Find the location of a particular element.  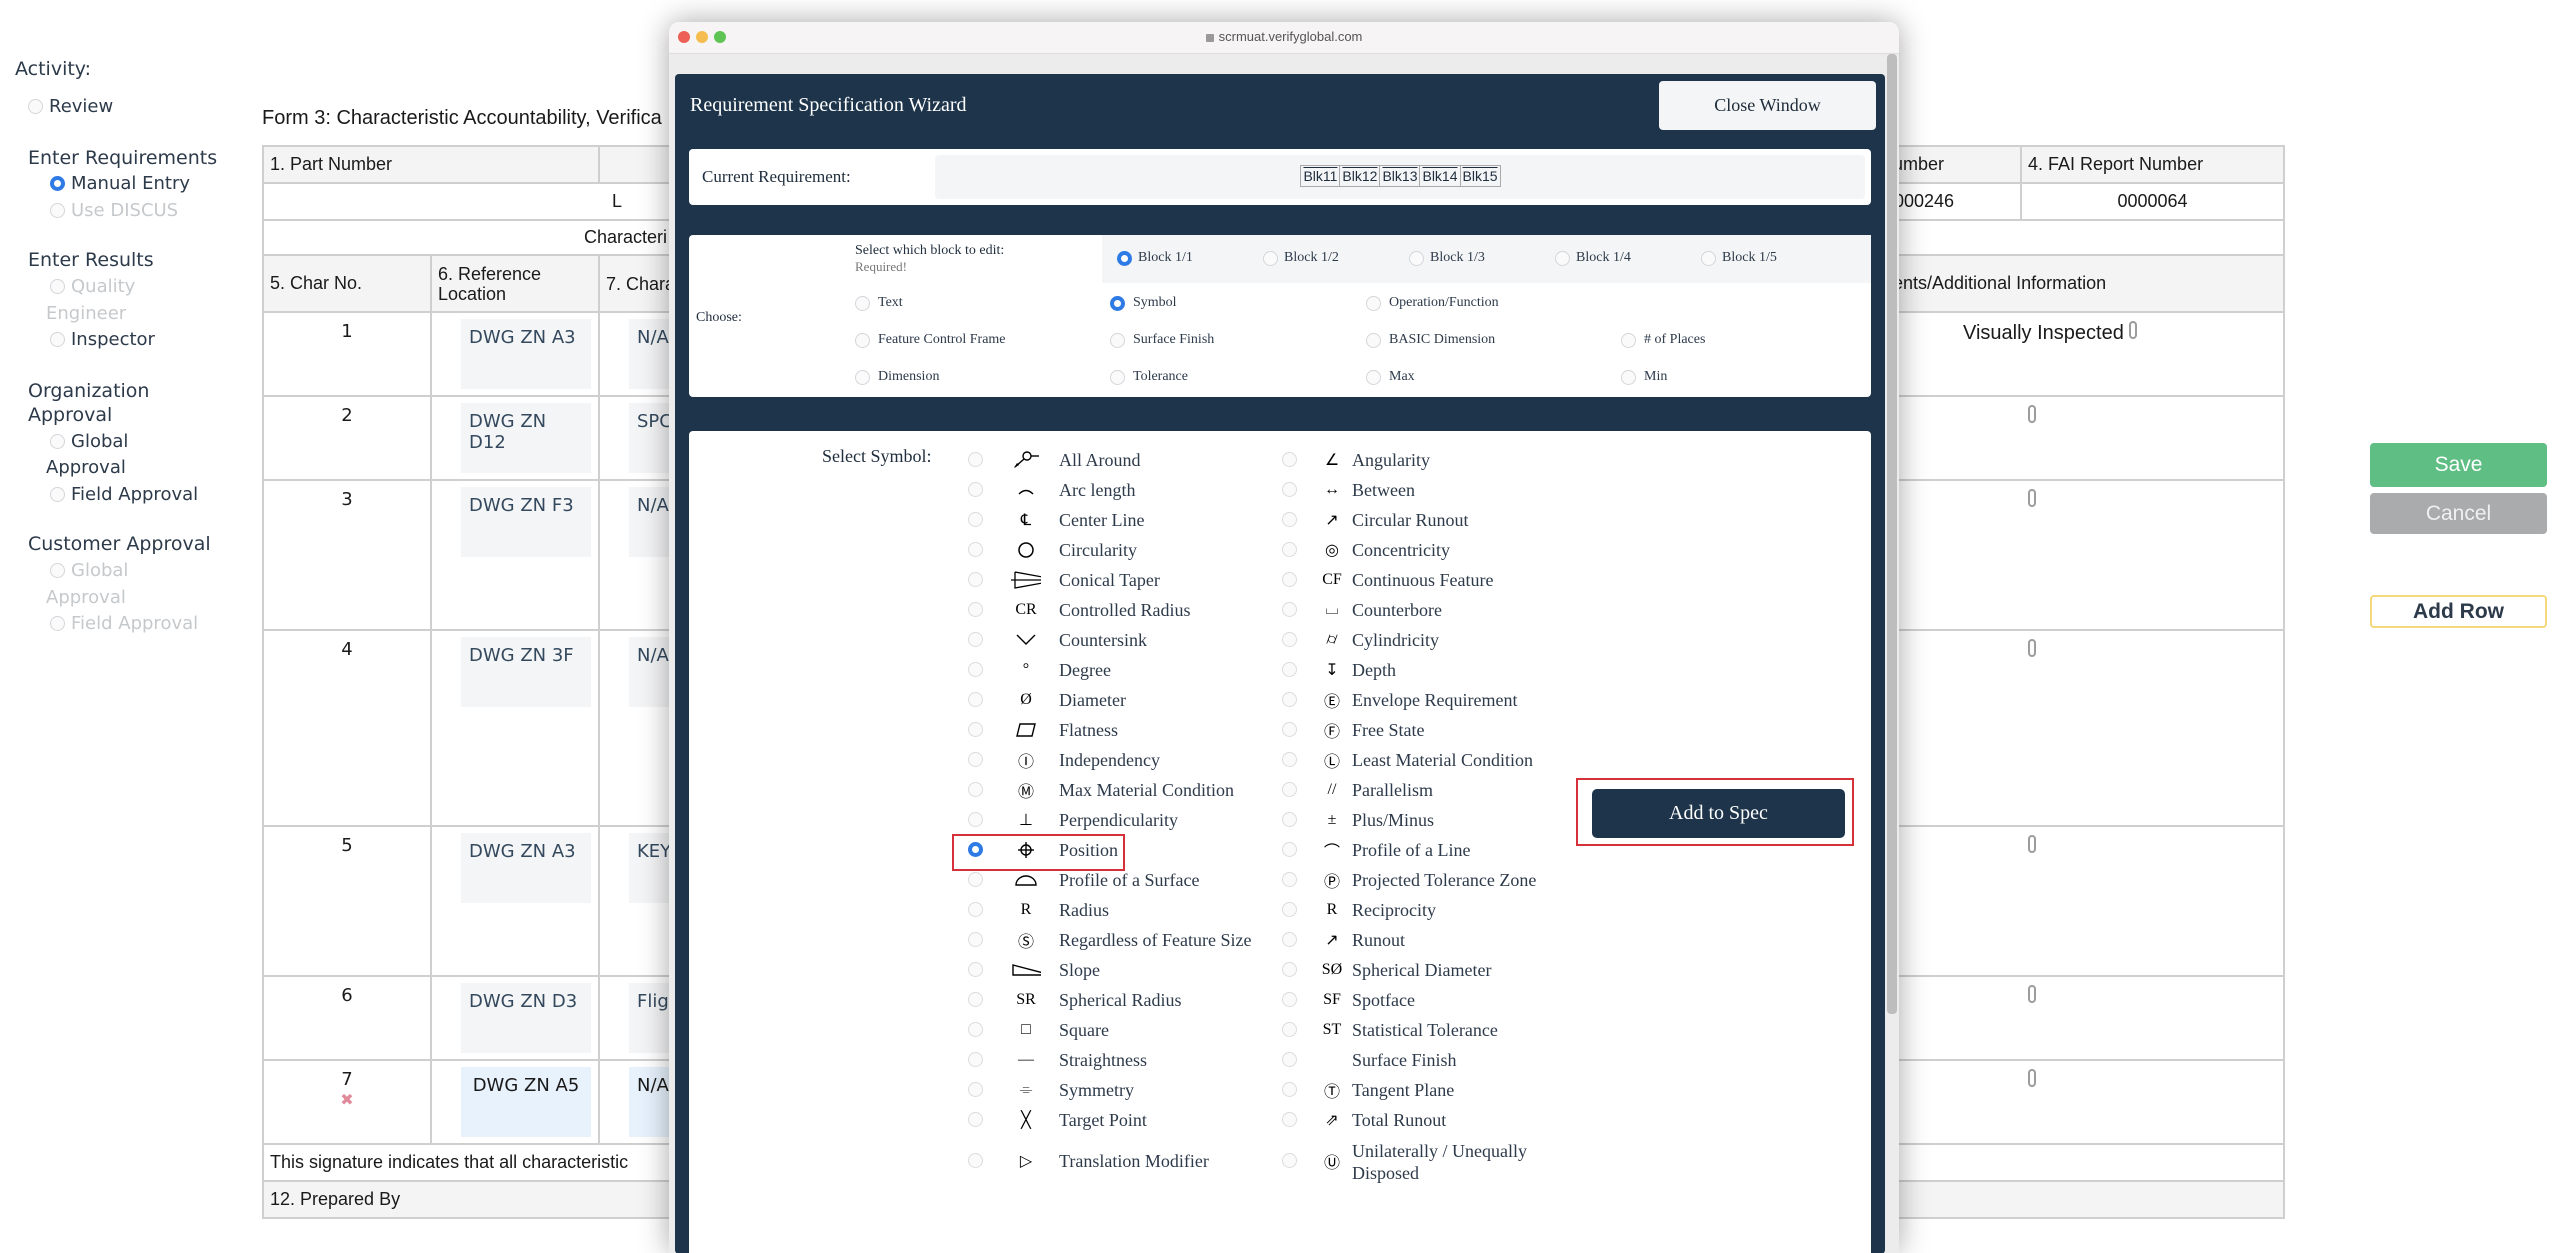

ref-location-input: DWG ZN F3 is located at coordinates (526, 522).